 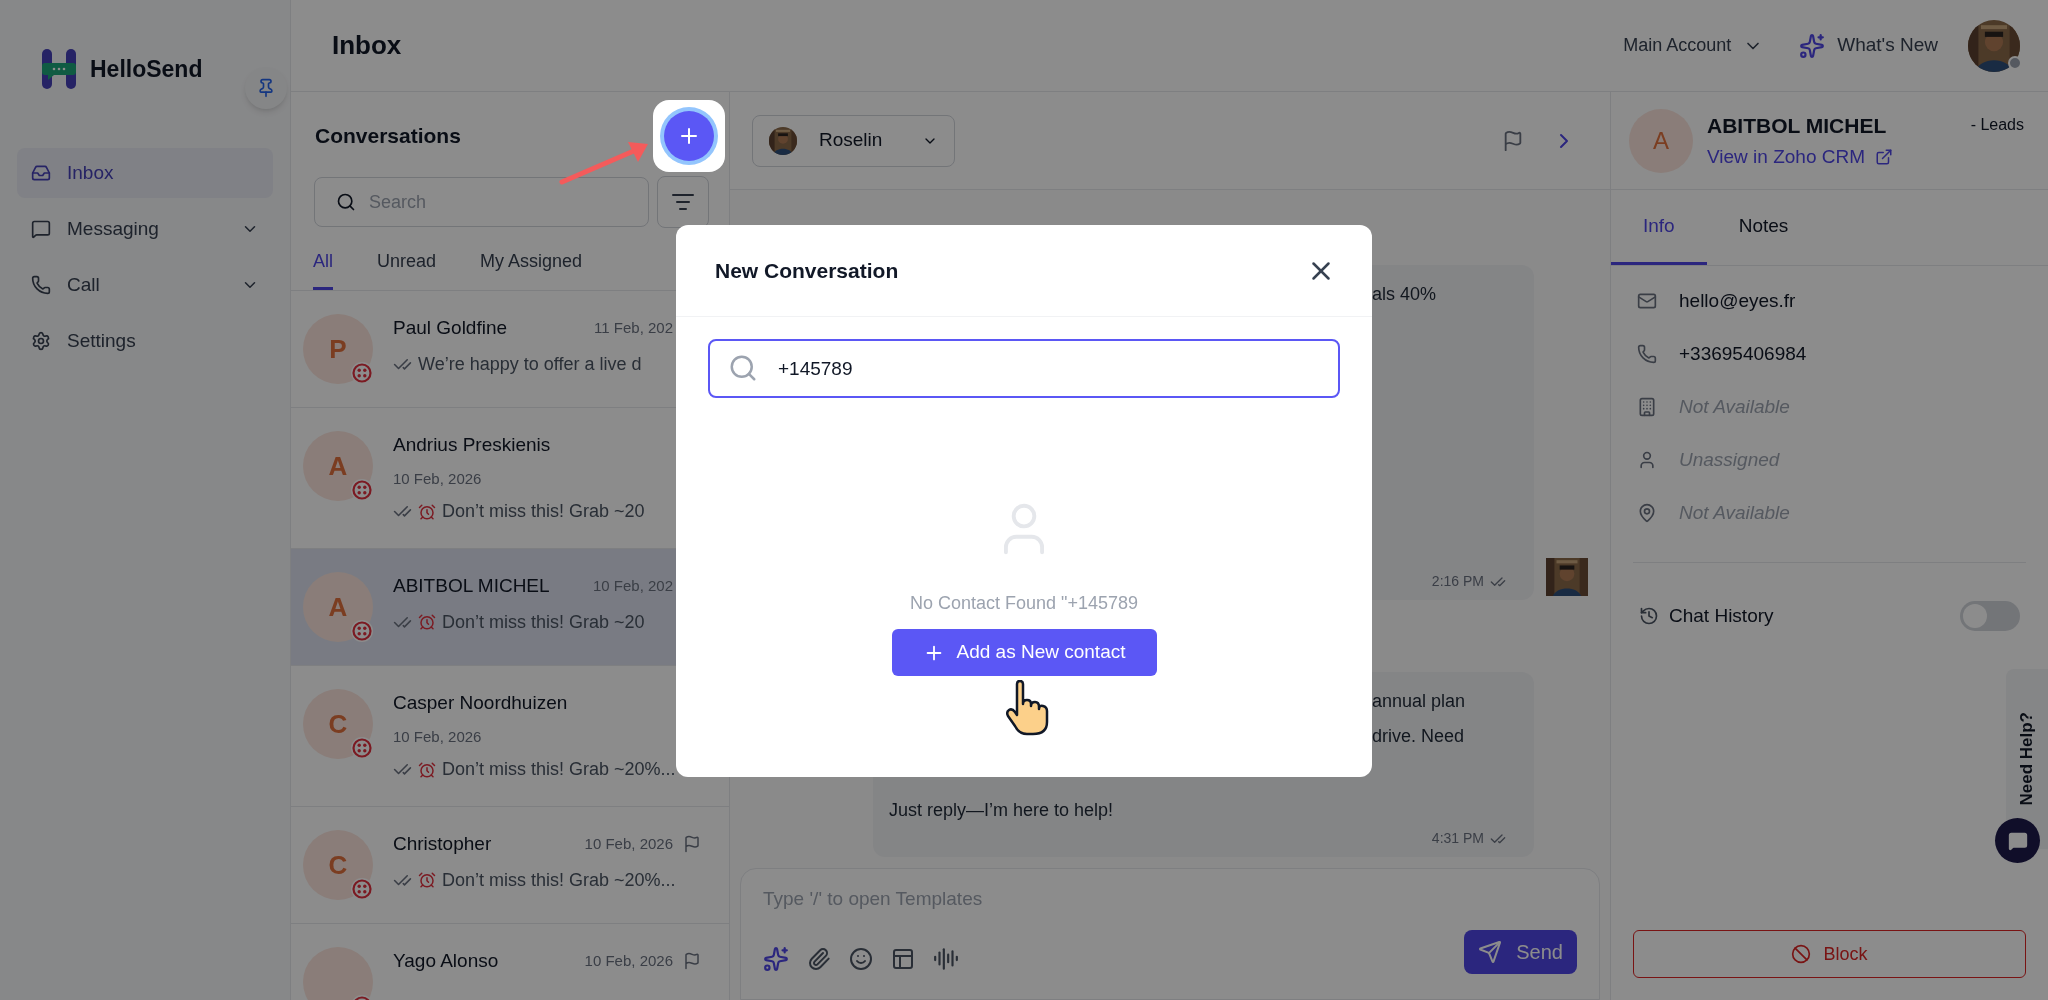 What do you see at coordinates (472, 445) in the screenshot?
I see `contact-name: Andrius Preskienis` at bounding box center [472, 445].